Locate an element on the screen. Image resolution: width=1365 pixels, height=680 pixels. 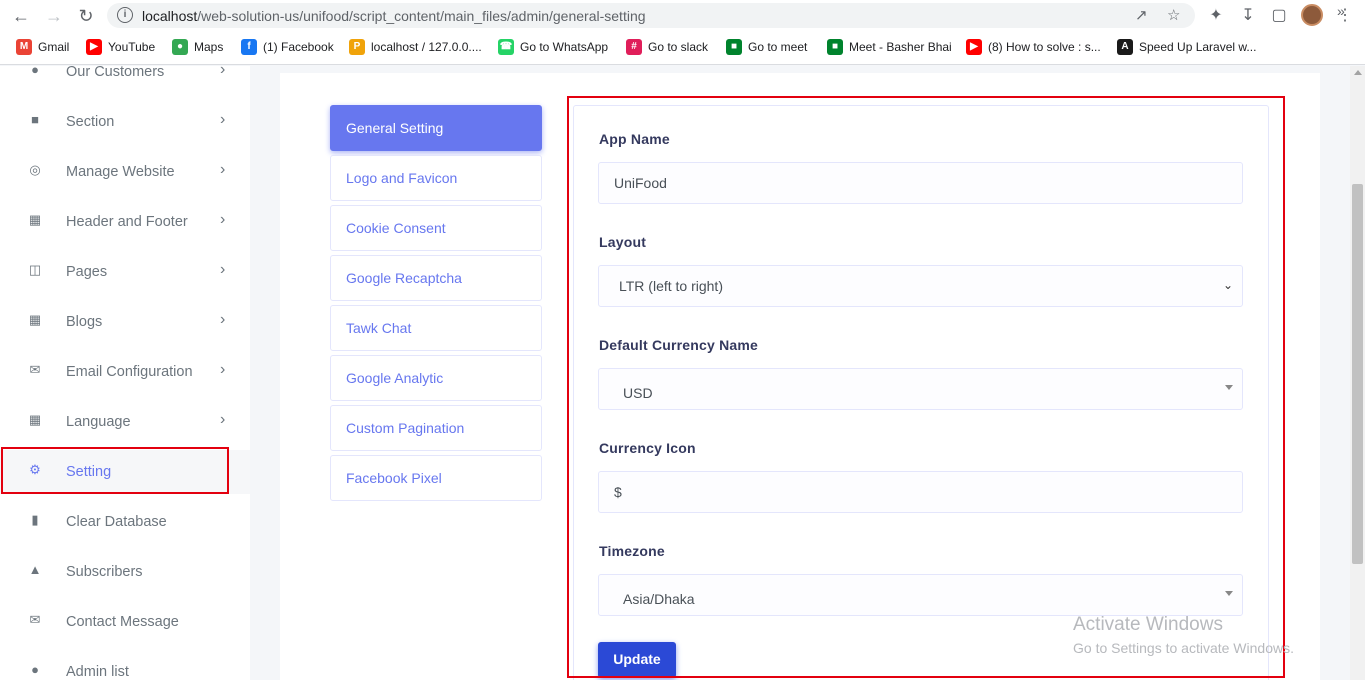
bookmark-label: Meet - Basher Bhai is located at coordinates (900, 47).